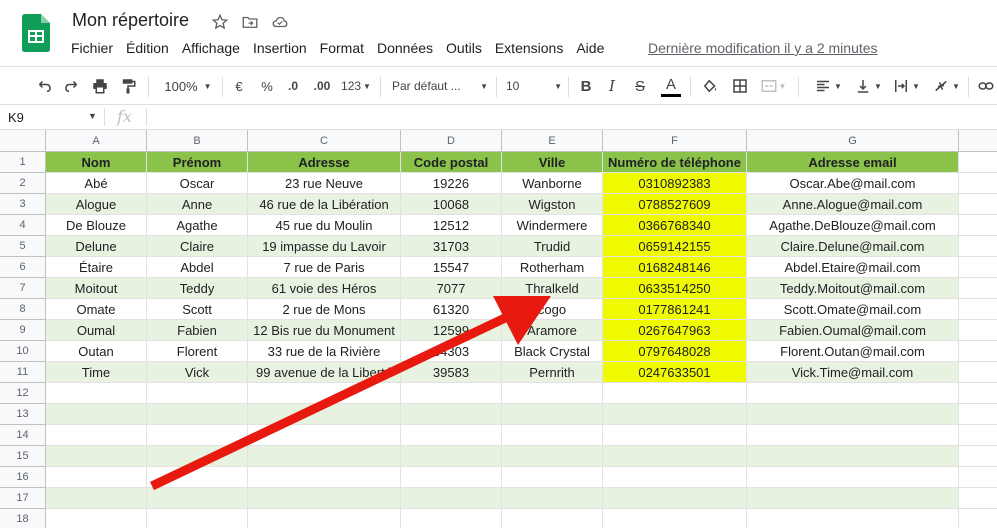 The width and height of the screenshot is (997, 528). Describe the element at coordinates (197, 288) in the screenshot. I see `table-cell: Teddy` at that location.